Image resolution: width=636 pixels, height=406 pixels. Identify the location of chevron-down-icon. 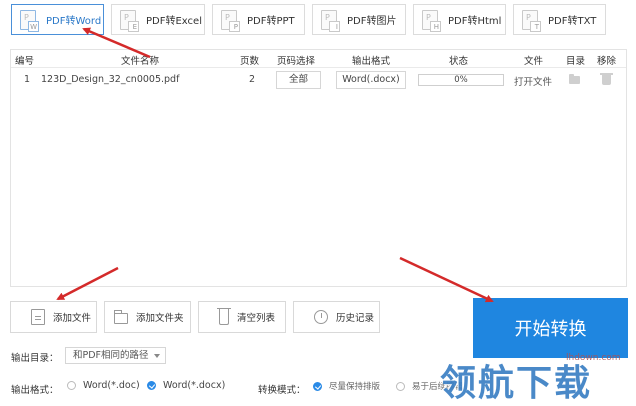
(157, 356).